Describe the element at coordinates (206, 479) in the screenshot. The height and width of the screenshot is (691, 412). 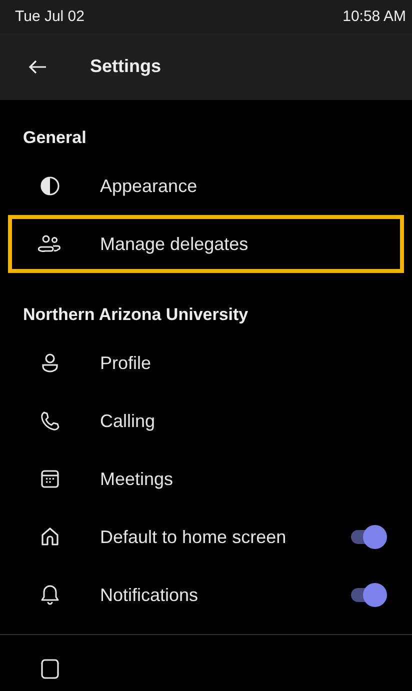
I see `settings-item: Meetings` at that location.